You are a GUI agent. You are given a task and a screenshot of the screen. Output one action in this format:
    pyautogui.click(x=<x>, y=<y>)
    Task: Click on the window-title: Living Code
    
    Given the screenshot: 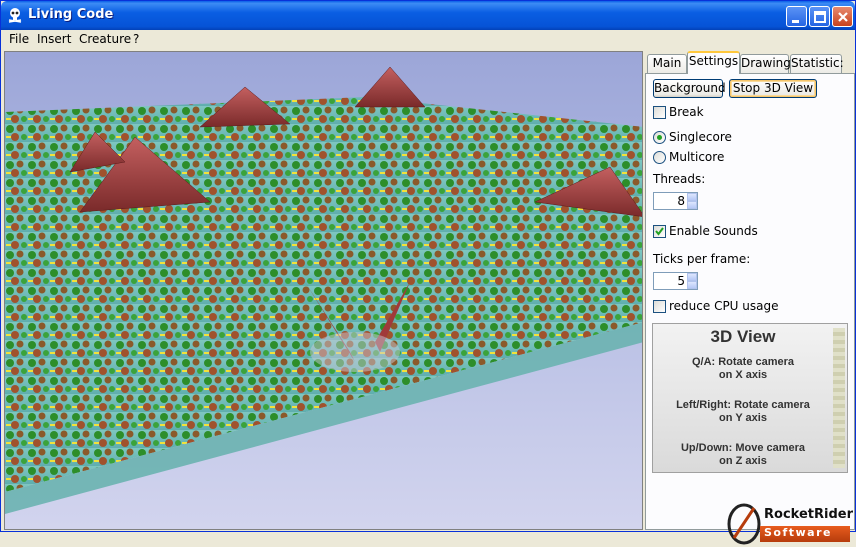 What is the action you would take?
    pyautogui.click(x=71, y=14)
    